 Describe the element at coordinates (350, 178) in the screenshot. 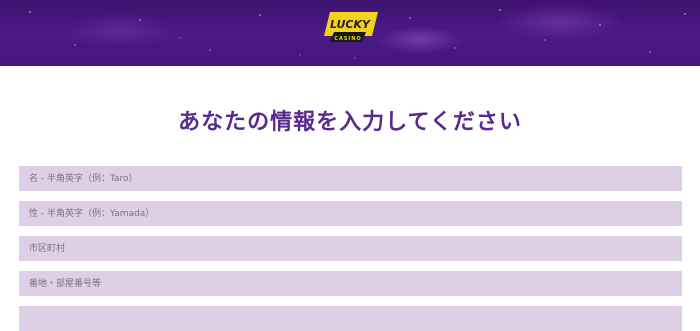

I see `first-name-input` at that location.